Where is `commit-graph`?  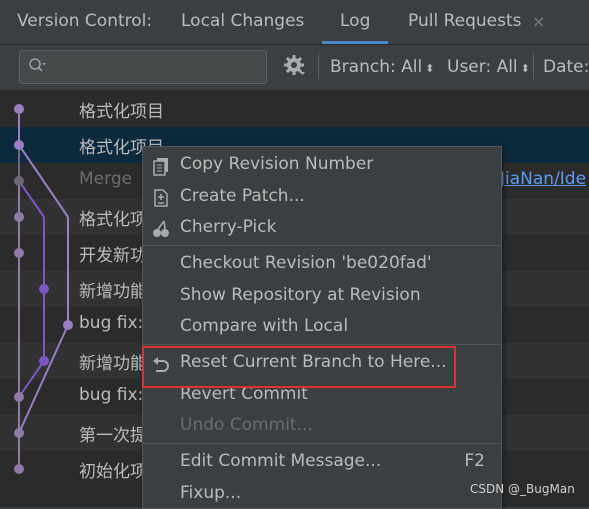
commit-graph is located at coordinates (43, 289).